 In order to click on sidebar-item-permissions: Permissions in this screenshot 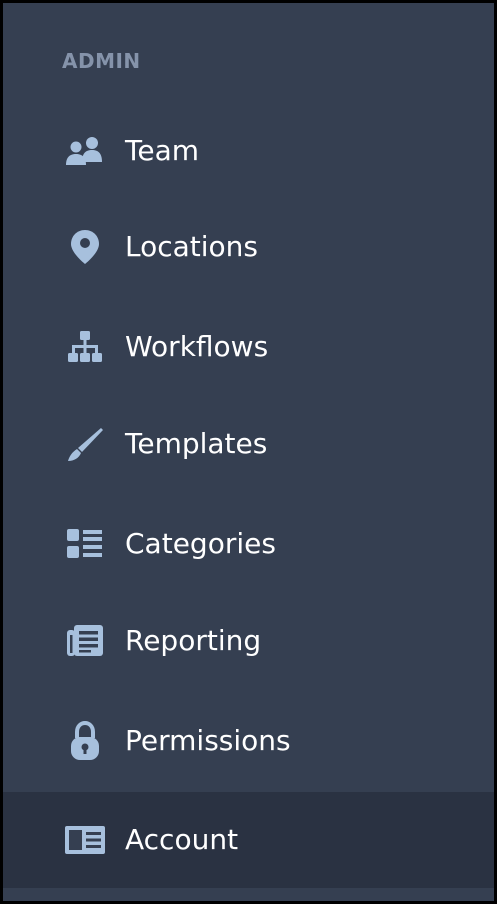, I will do `click(248, 741)`.